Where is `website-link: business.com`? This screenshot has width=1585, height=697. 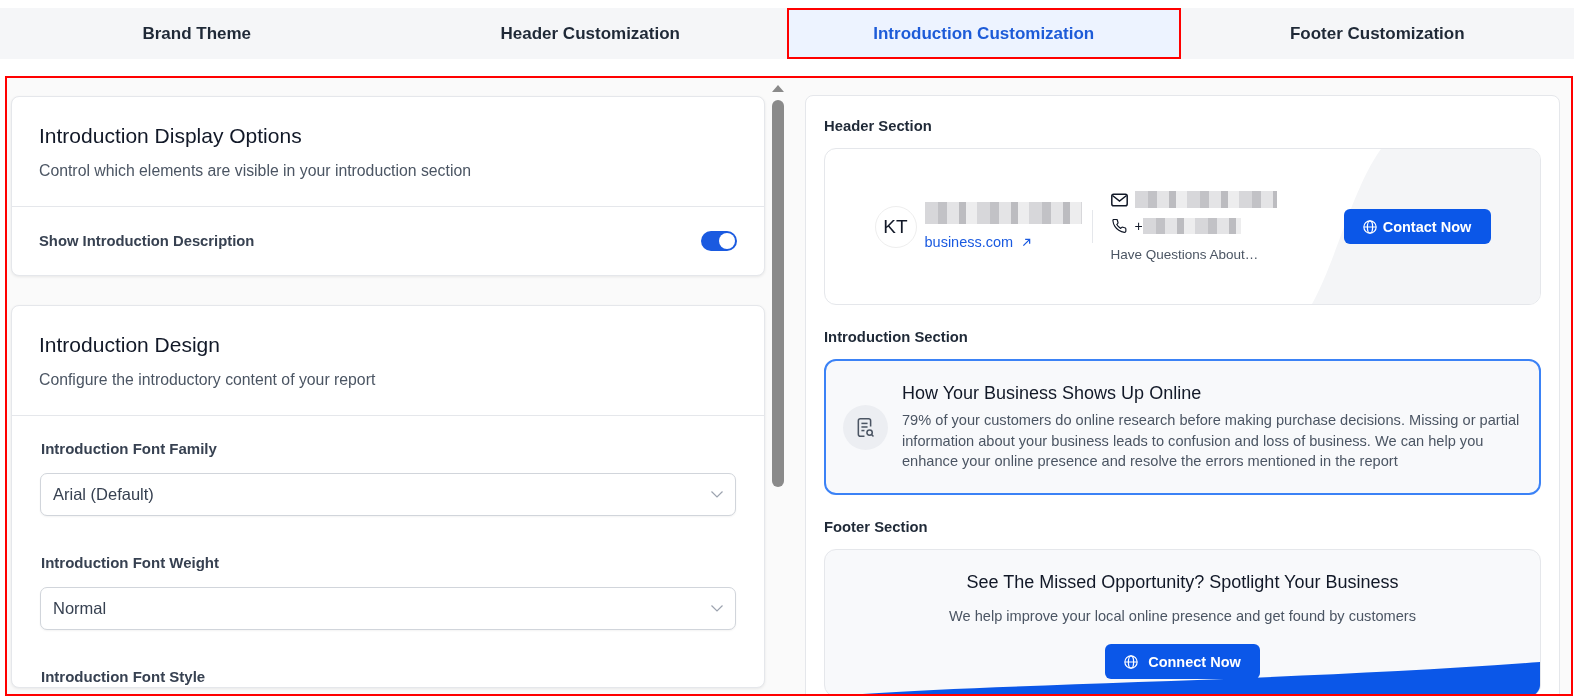 website-link: business.com is located at coordinates (969, 242).